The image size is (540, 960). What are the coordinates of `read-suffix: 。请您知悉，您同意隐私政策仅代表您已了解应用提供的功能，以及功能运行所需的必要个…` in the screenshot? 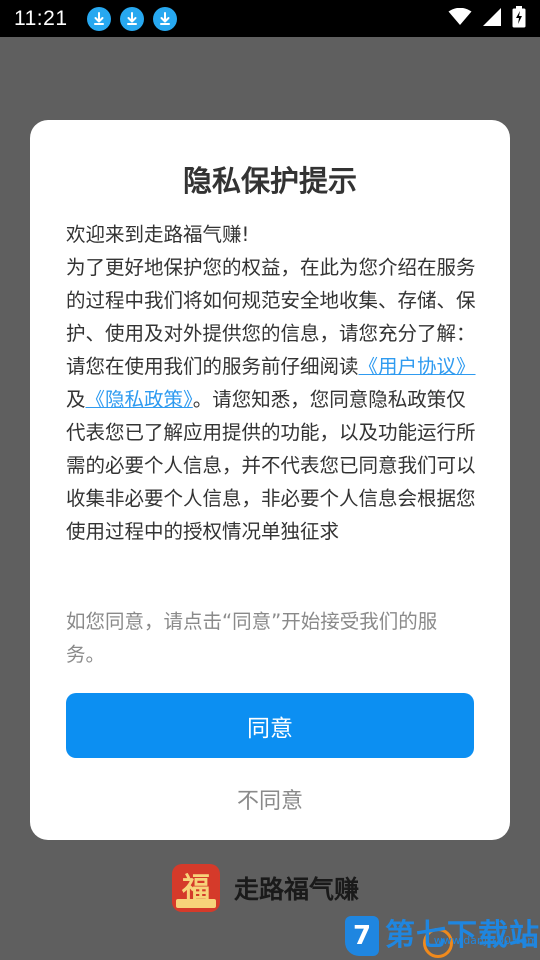 It's located at (271, 465).